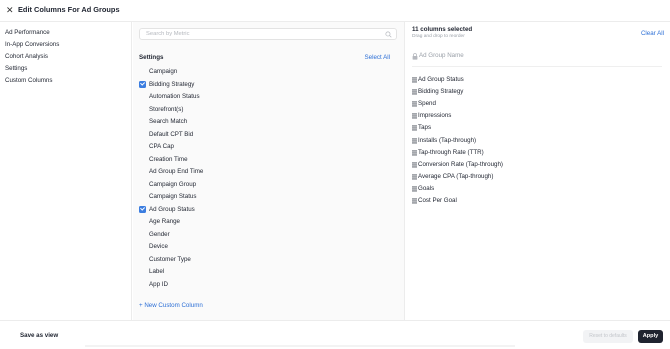 Image resolution: width=670 pixels, height=349 pixels. I want to click on selected-column-label: Cost Per Goal, so click(437, 200).